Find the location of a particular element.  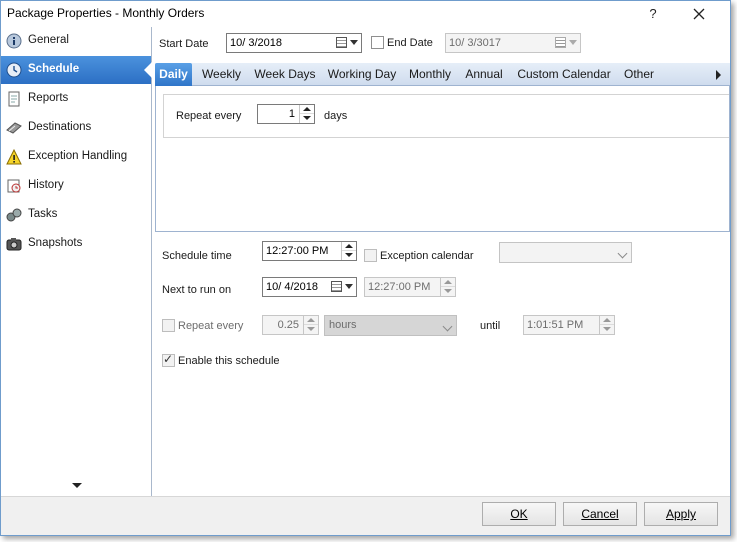

apply-button-label: Apply is located at coordinates (681, 514).